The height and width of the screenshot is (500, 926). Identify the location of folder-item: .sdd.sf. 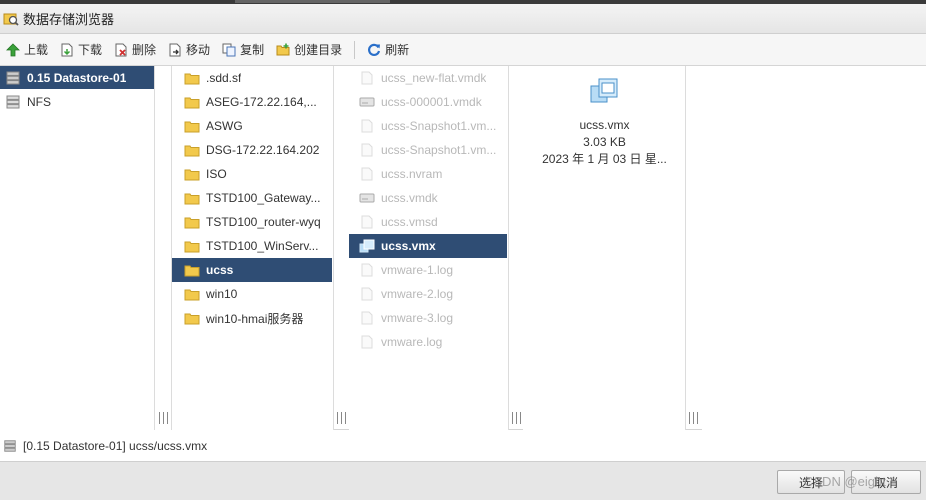
(252, 78).